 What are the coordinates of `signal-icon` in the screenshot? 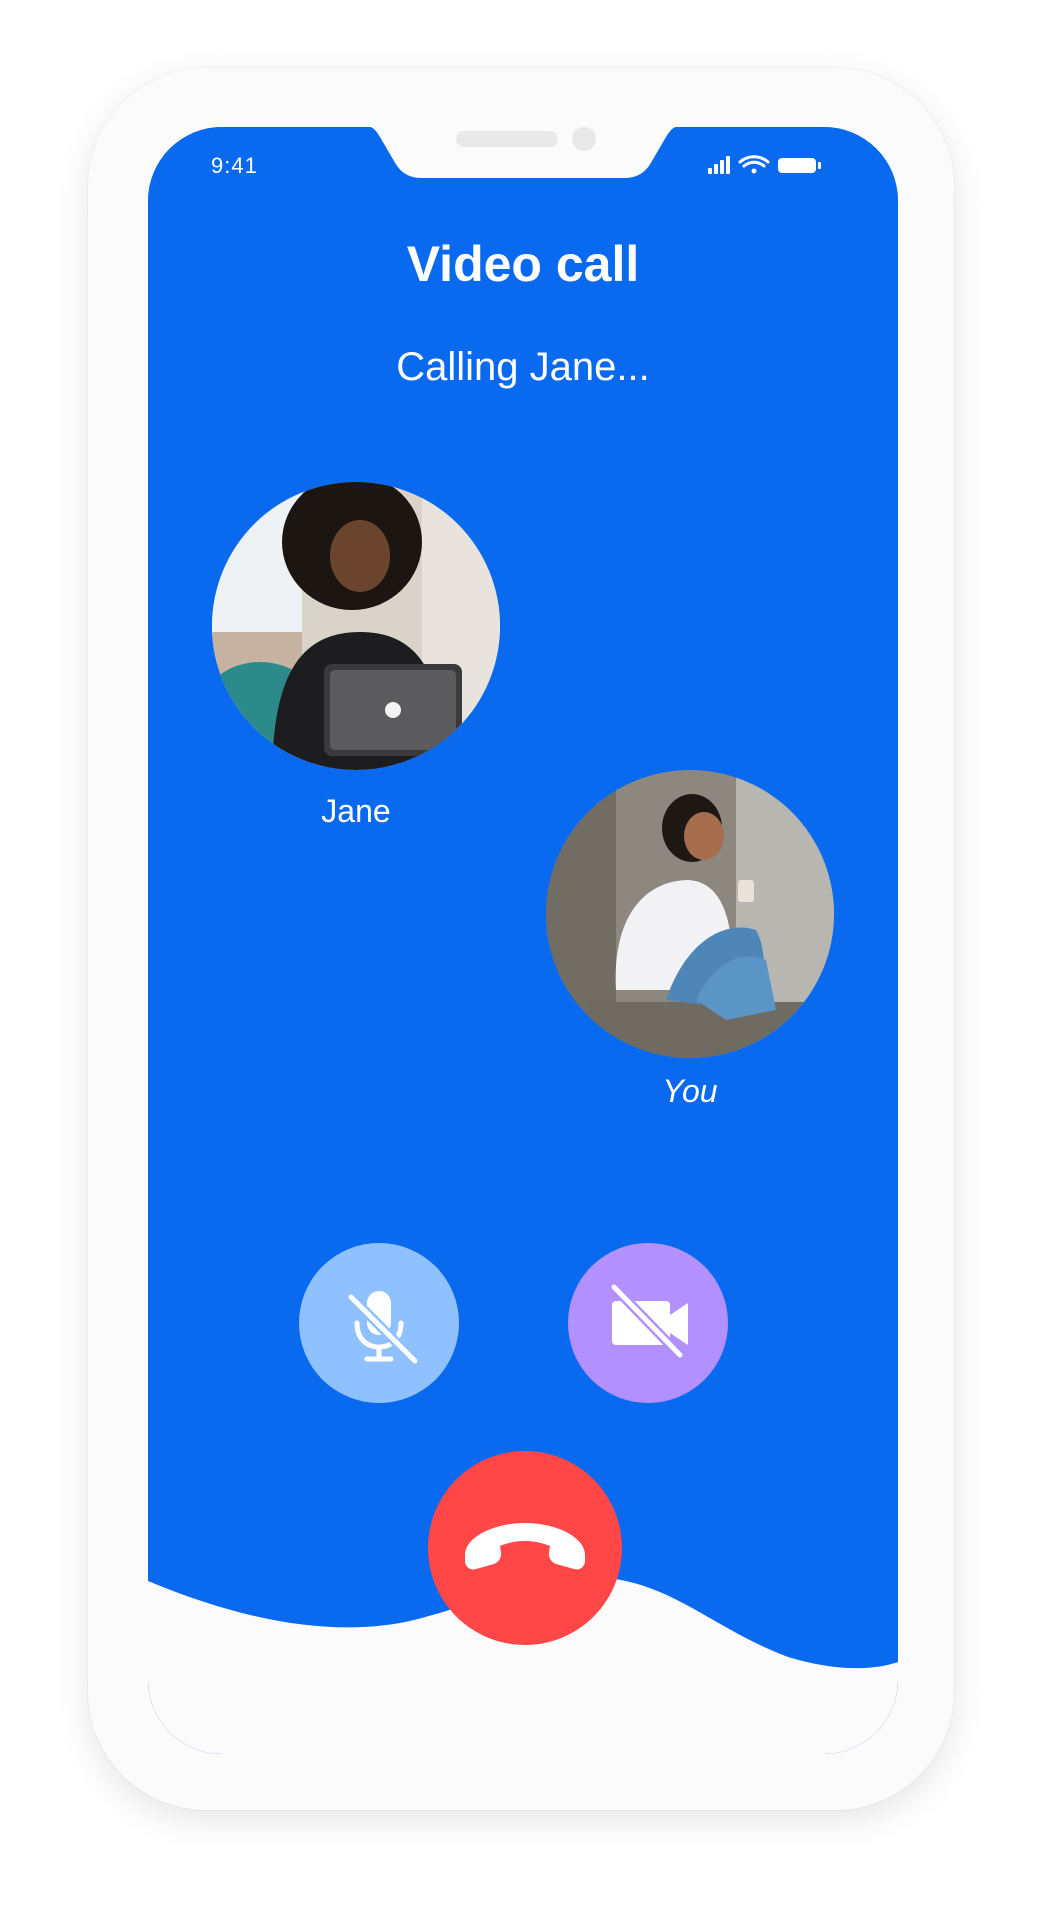 It's located at (719, 165).